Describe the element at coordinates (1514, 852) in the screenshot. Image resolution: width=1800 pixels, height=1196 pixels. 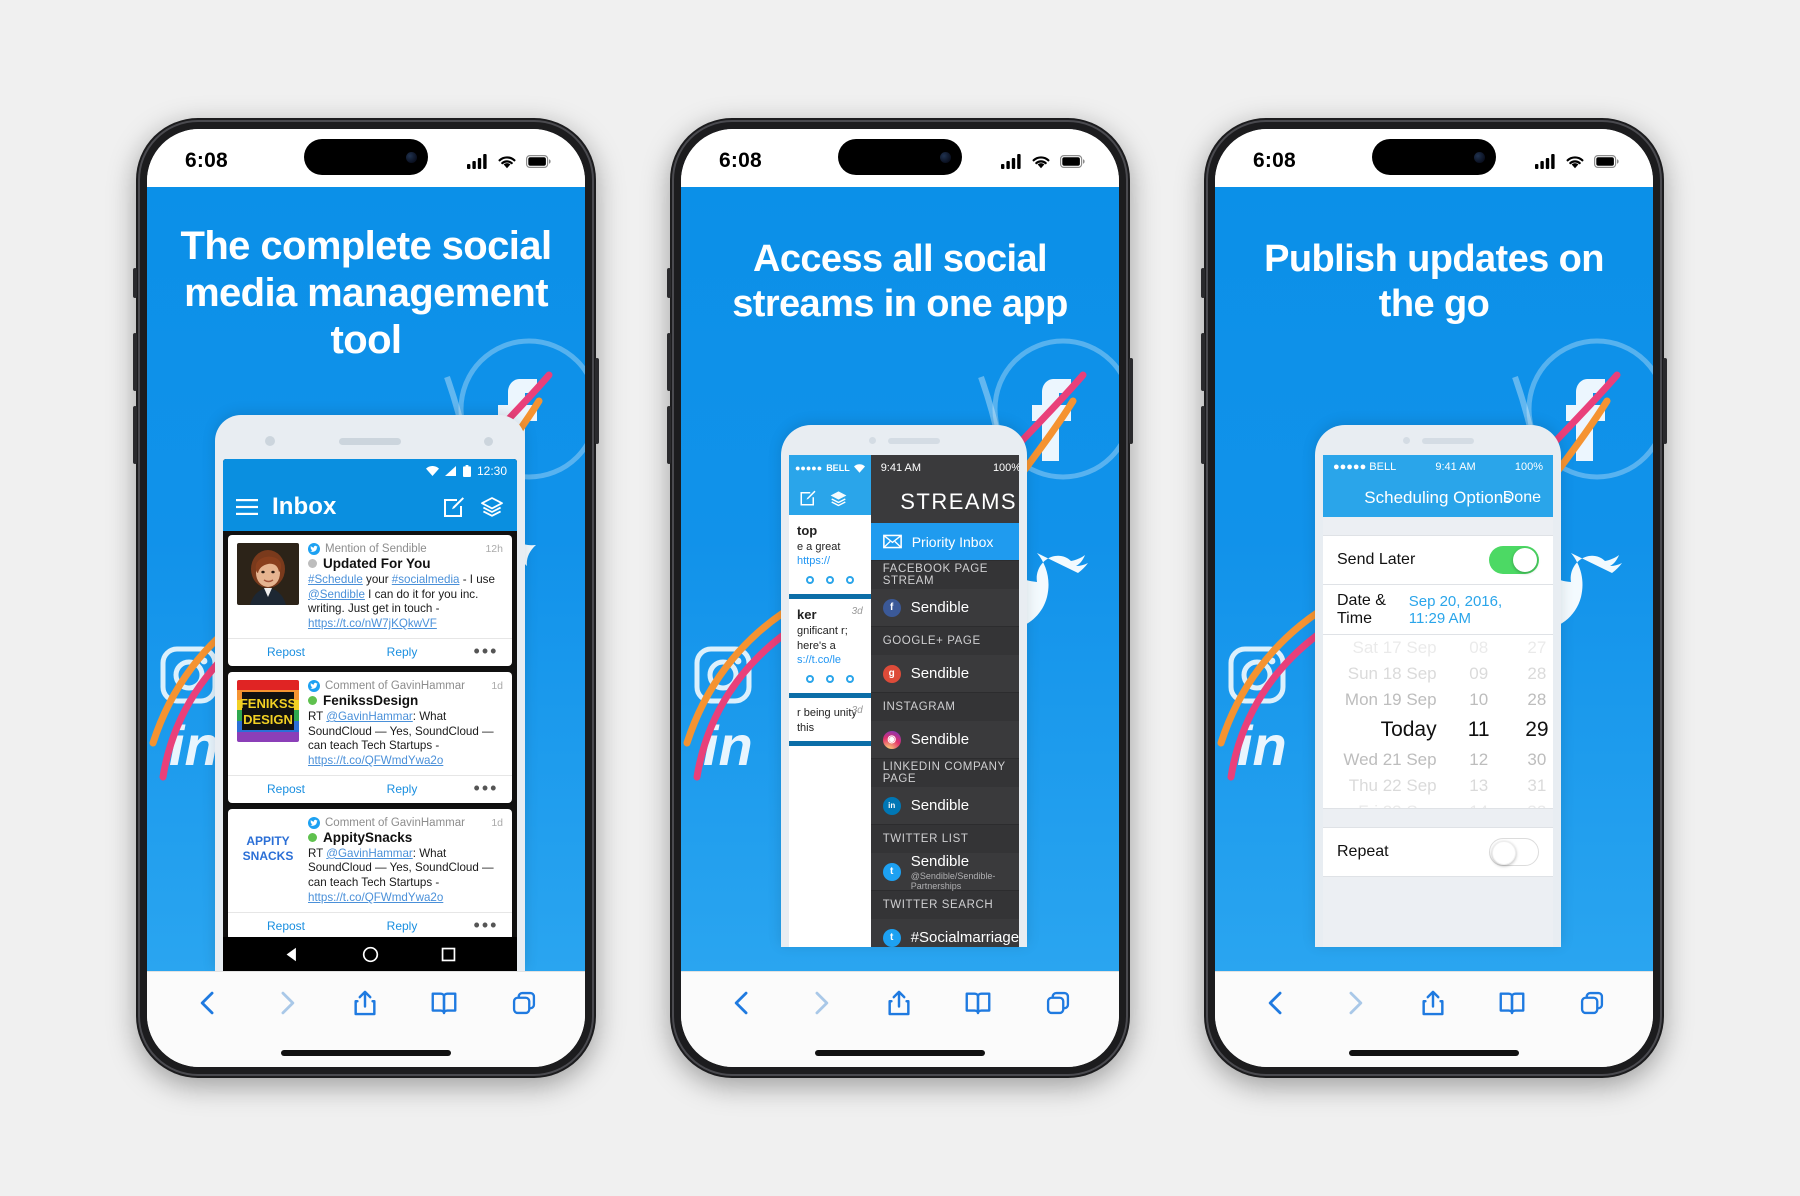
I see `repeat-toggle` at that location.